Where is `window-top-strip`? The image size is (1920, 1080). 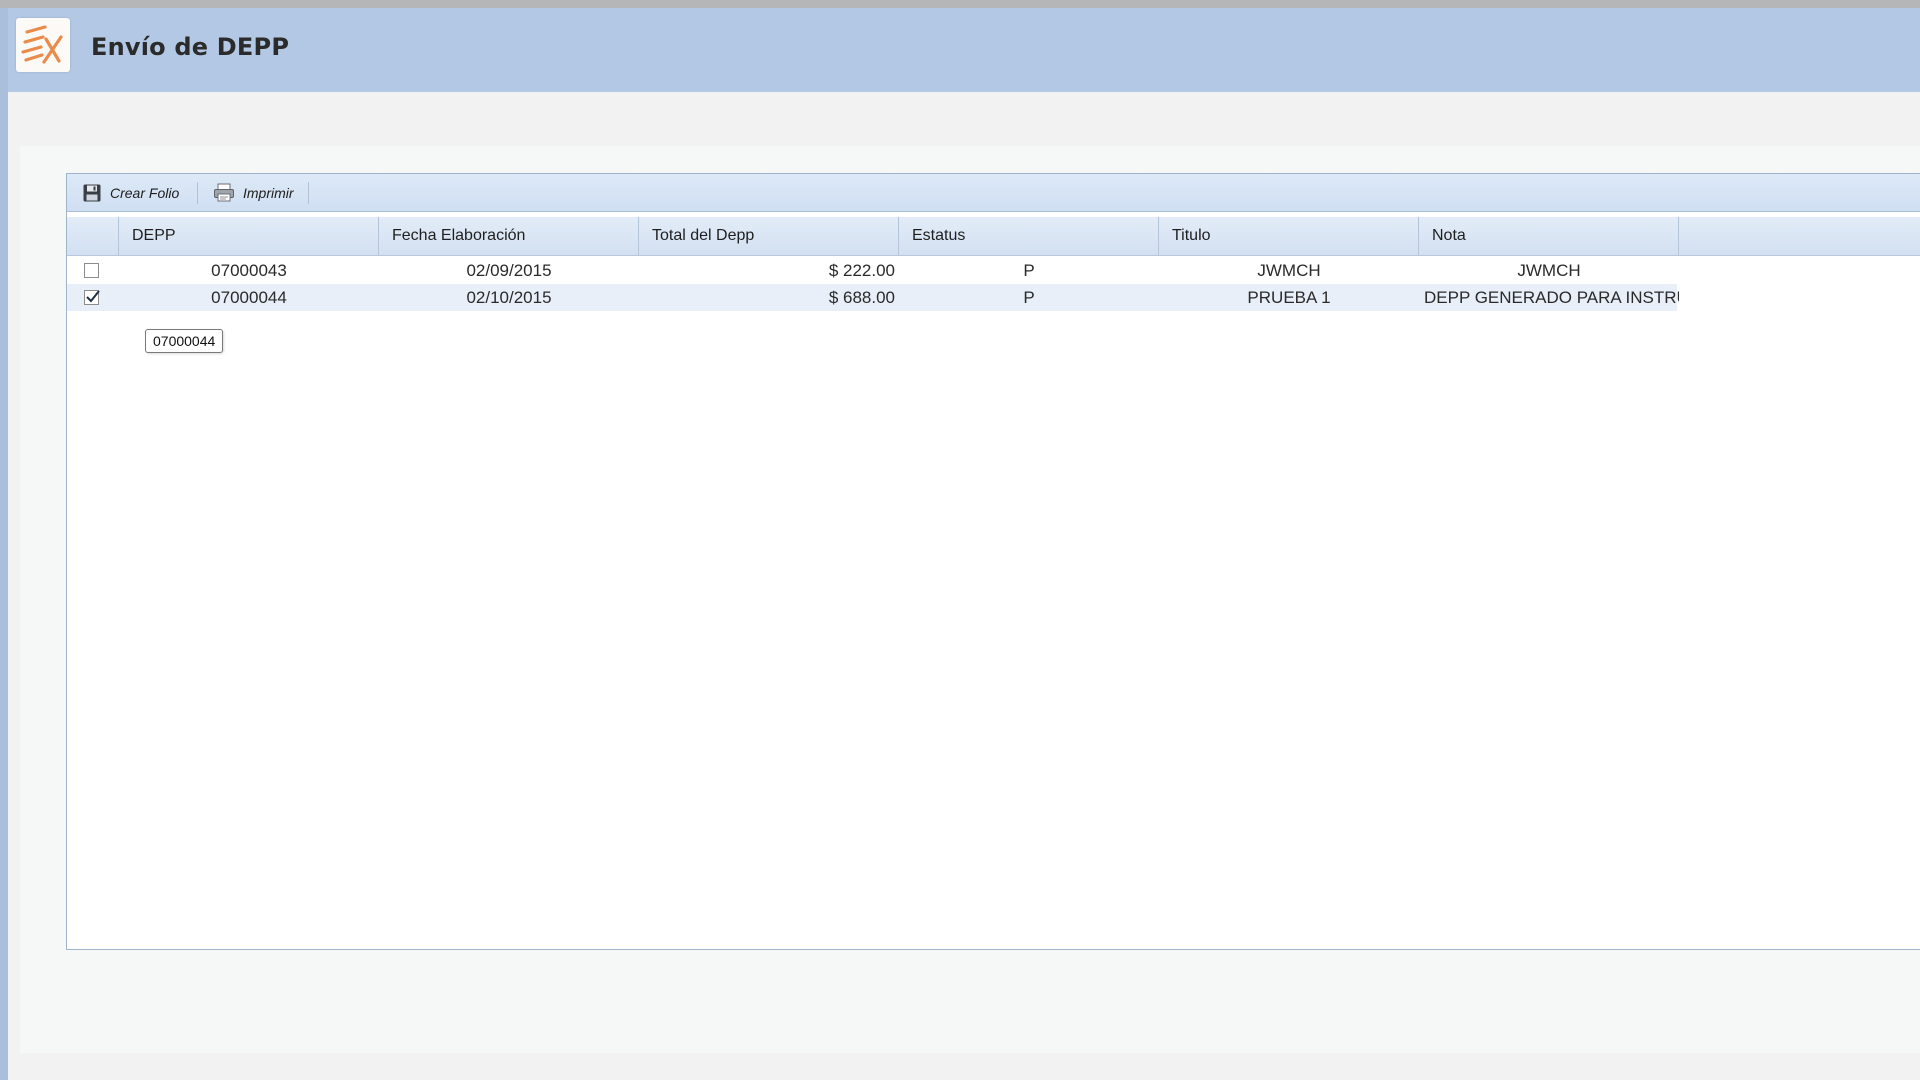
window-top-strip is located at coordinates (960, 4).